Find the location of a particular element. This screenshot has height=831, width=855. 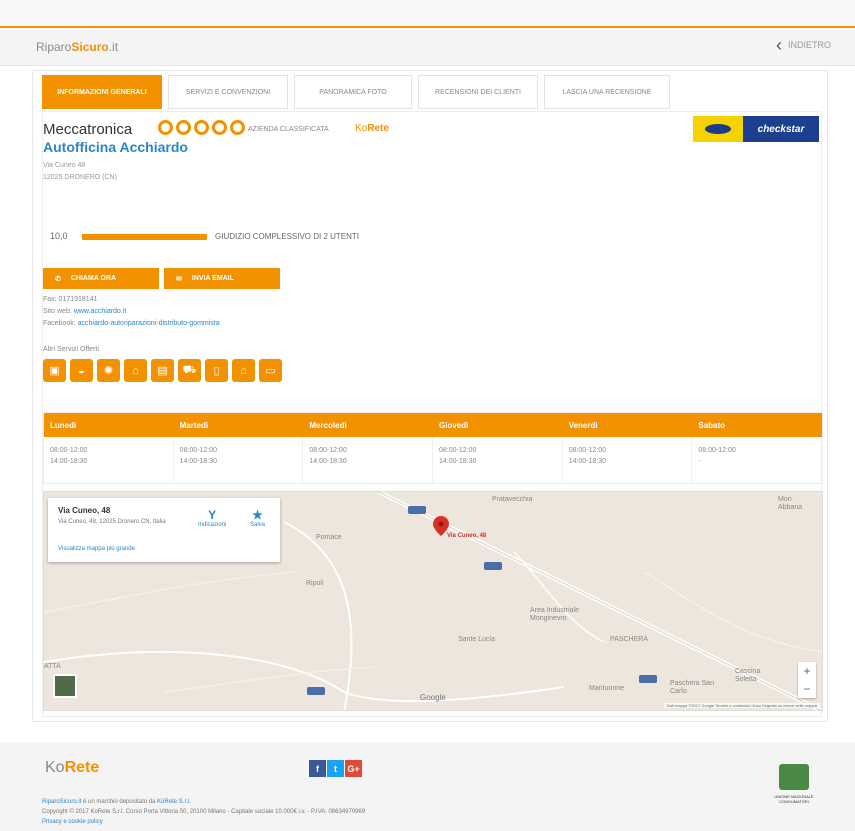

home-icon: ⌂ is located at coordinates (135, 370).